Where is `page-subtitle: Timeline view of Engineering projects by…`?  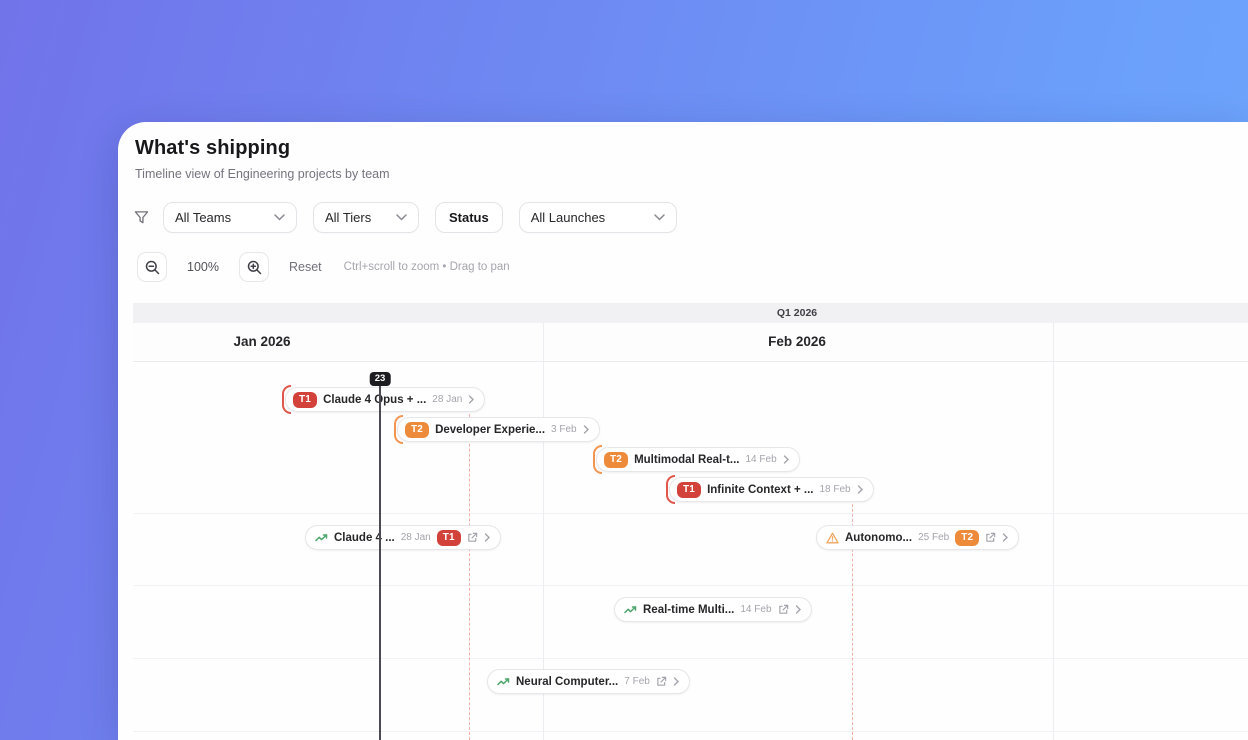 page-subtitle: Timeline view of Engineering projects by… is located at coordinates (262, 174).